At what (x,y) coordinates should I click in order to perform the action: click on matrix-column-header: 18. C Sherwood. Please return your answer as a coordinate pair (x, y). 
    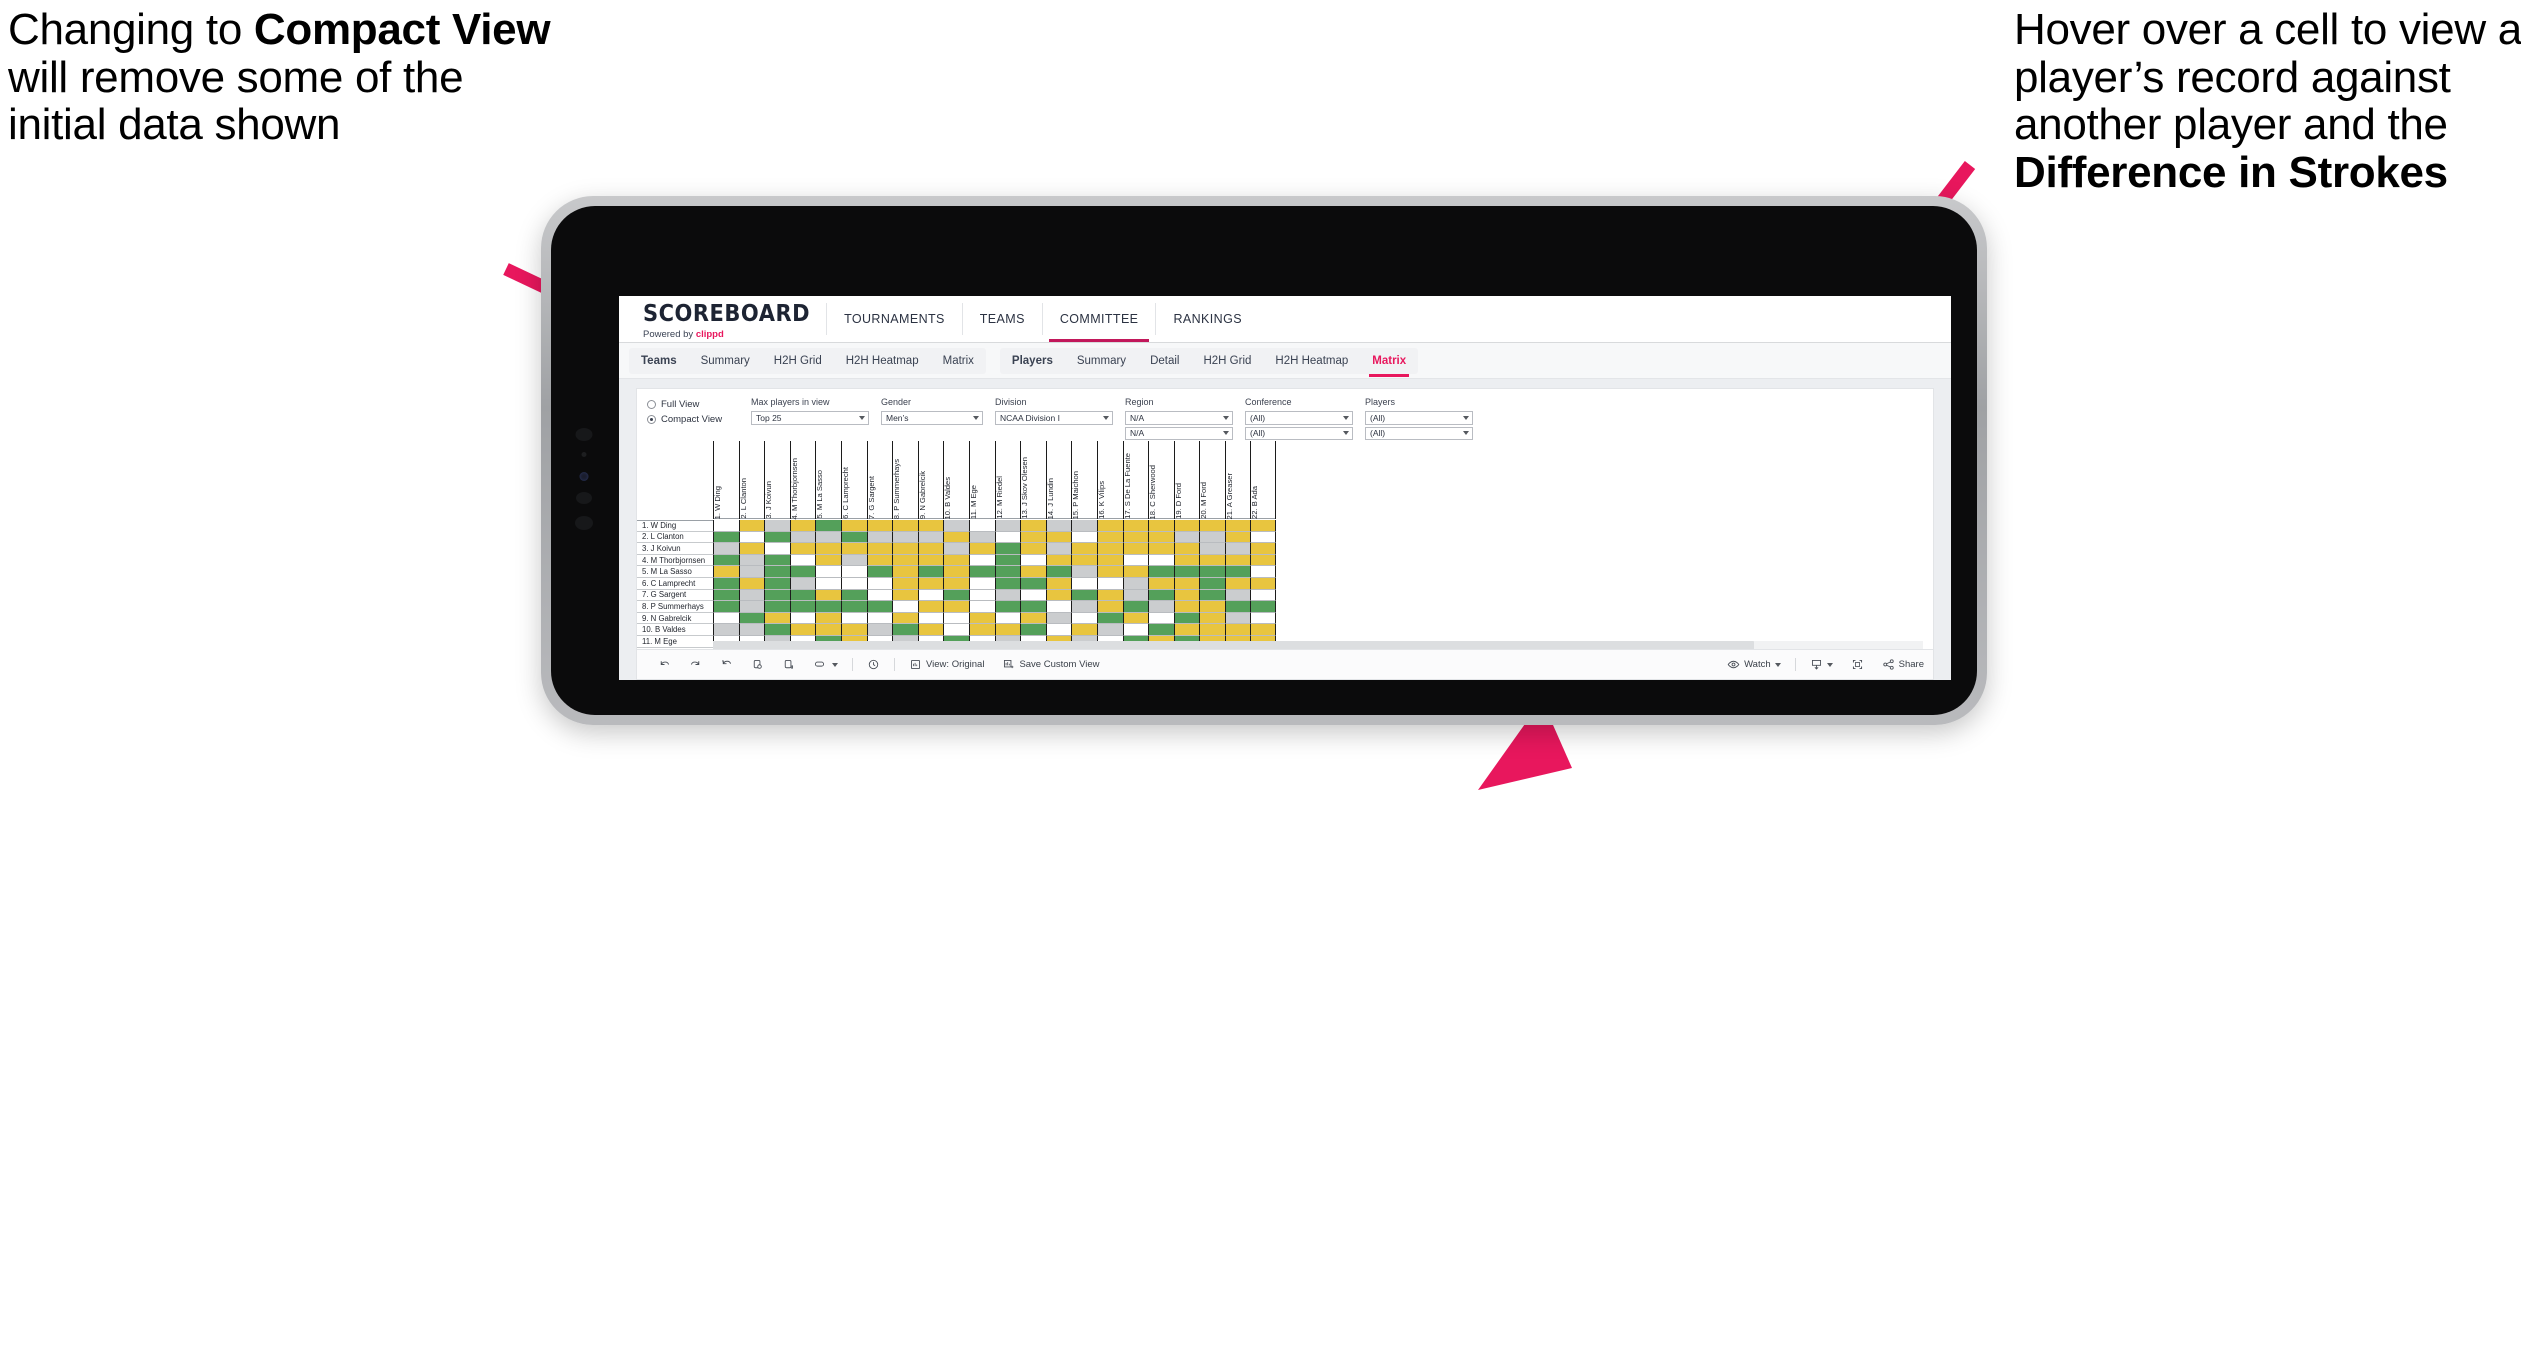
    Looking at the image, I should click on (1161, 480).